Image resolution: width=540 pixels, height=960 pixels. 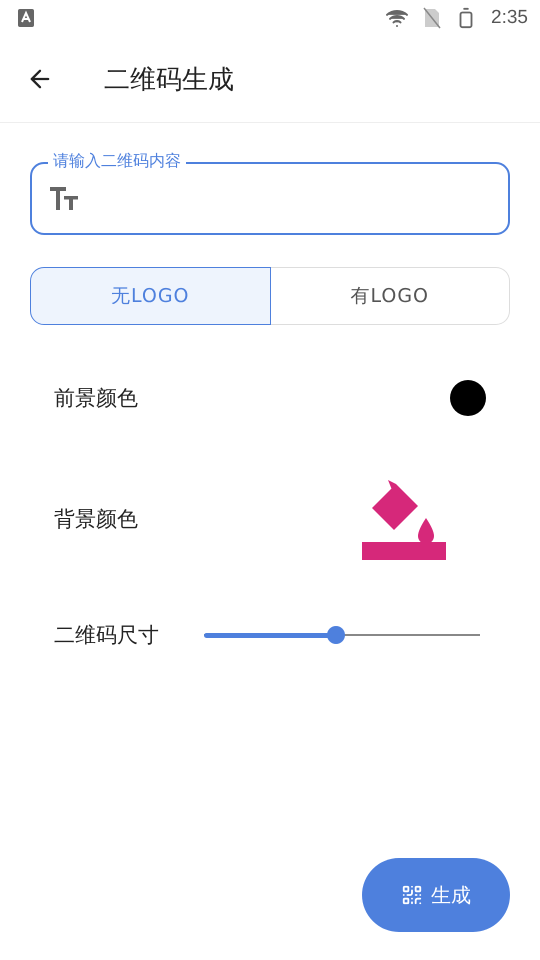 I want to click on qr-size-label: 二维码尺寸, so click(x=106, y=635).